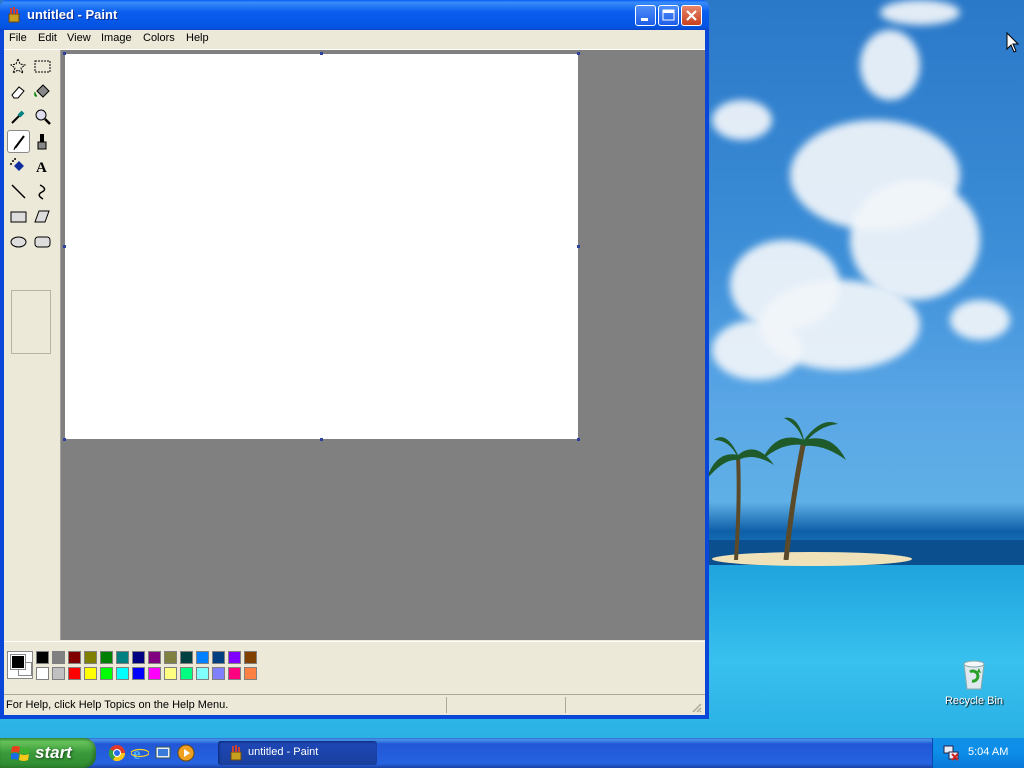 This screenshot has height=768, width=1024. What do you see at coordinates (159, 38) in the screenshot?
I see `menu-colors: Colors` at bounding box center [159, 38].